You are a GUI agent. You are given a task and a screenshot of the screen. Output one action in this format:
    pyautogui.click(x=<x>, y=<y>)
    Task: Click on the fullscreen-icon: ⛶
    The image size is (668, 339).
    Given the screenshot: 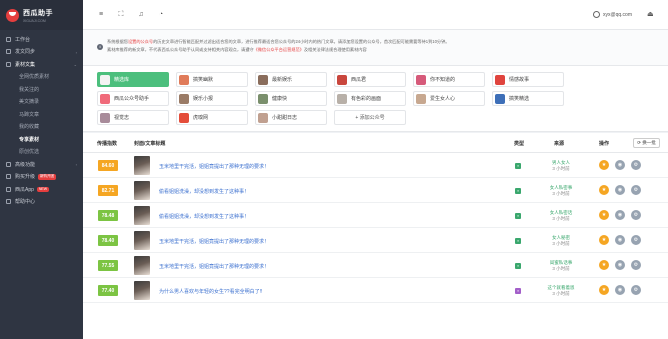 What is the action you would take?
    pyautogui.click(x=121, y=15)
    